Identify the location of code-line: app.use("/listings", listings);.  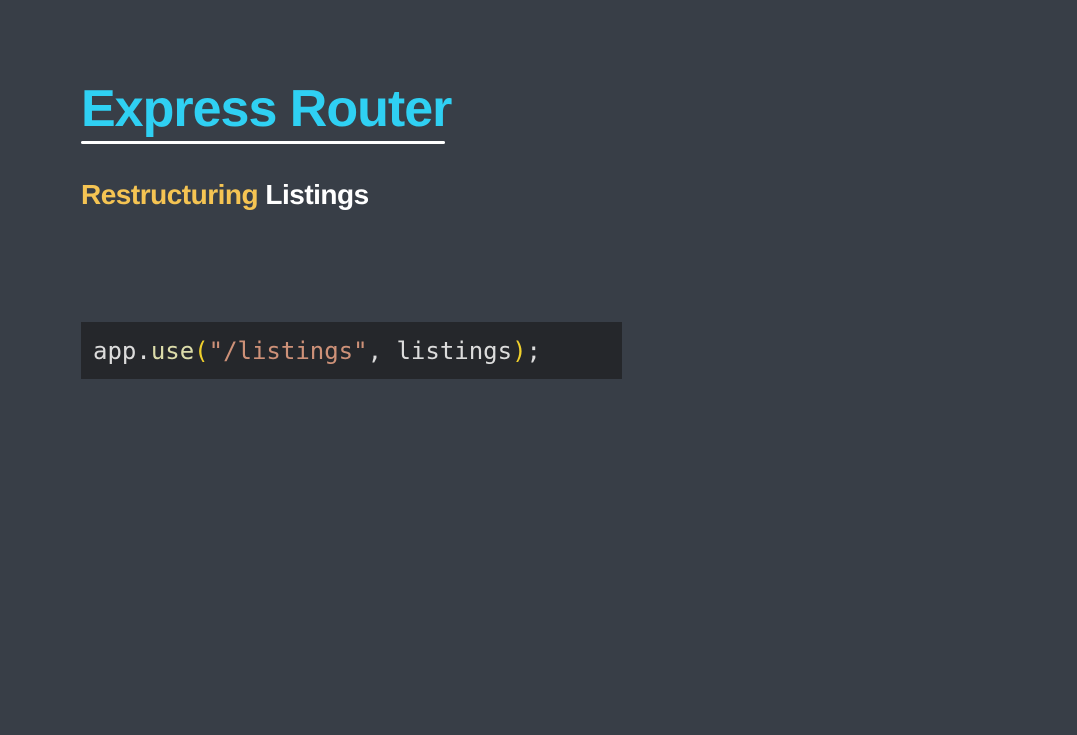
(317, 351).